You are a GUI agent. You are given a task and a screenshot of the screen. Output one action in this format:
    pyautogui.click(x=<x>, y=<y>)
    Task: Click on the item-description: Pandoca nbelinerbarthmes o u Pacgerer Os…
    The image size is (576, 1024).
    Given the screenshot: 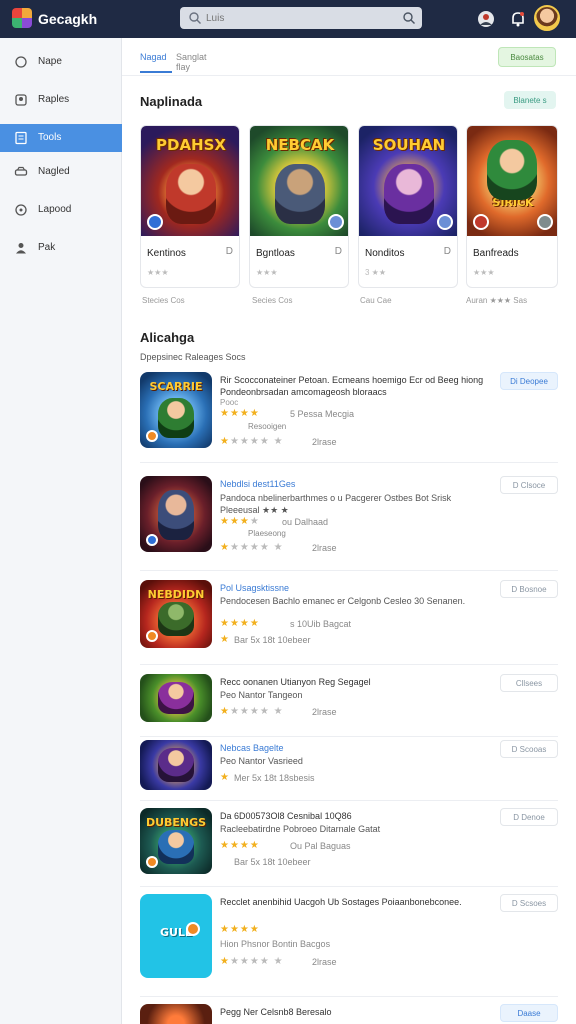 What is the action you would take?
    pyautogui.click(x=336, y=504)
    